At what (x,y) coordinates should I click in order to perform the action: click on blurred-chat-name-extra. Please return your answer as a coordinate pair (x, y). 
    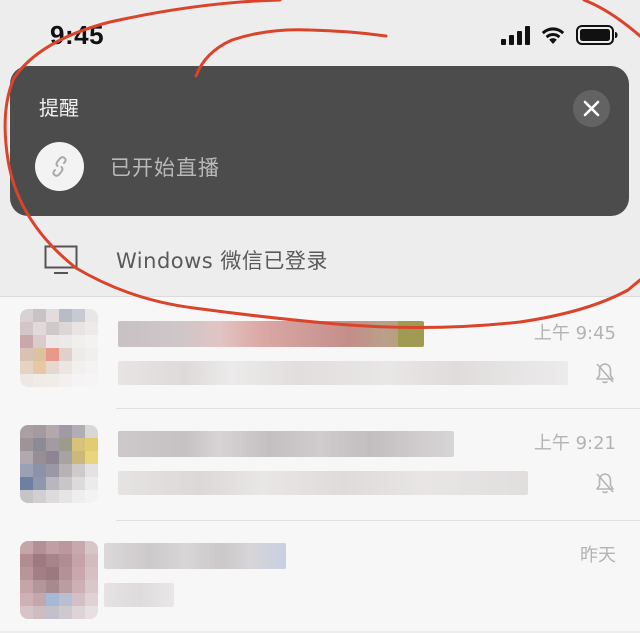
    Looking at the image, I should click on (411, 334).